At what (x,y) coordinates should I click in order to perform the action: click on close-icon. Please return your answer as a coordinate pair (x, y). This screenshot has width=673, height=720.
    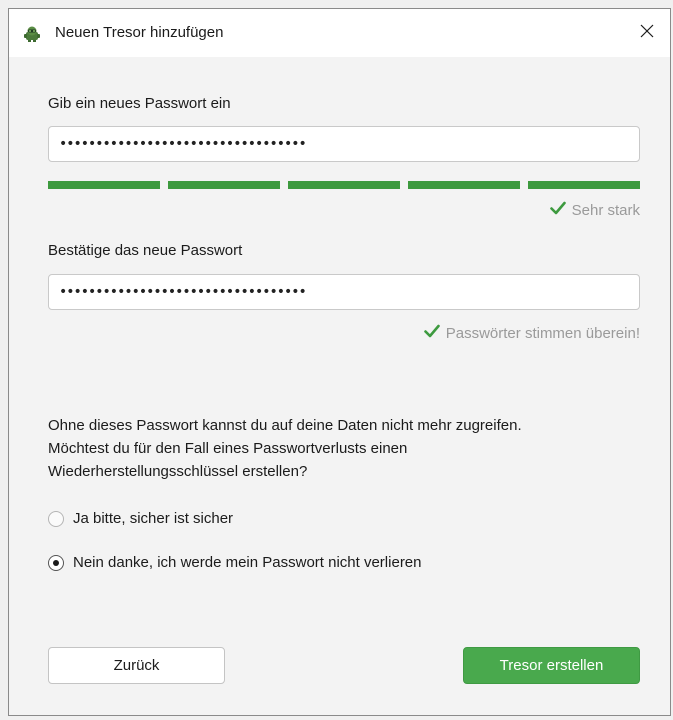
    Looking at the image, I should click on (647, 33).